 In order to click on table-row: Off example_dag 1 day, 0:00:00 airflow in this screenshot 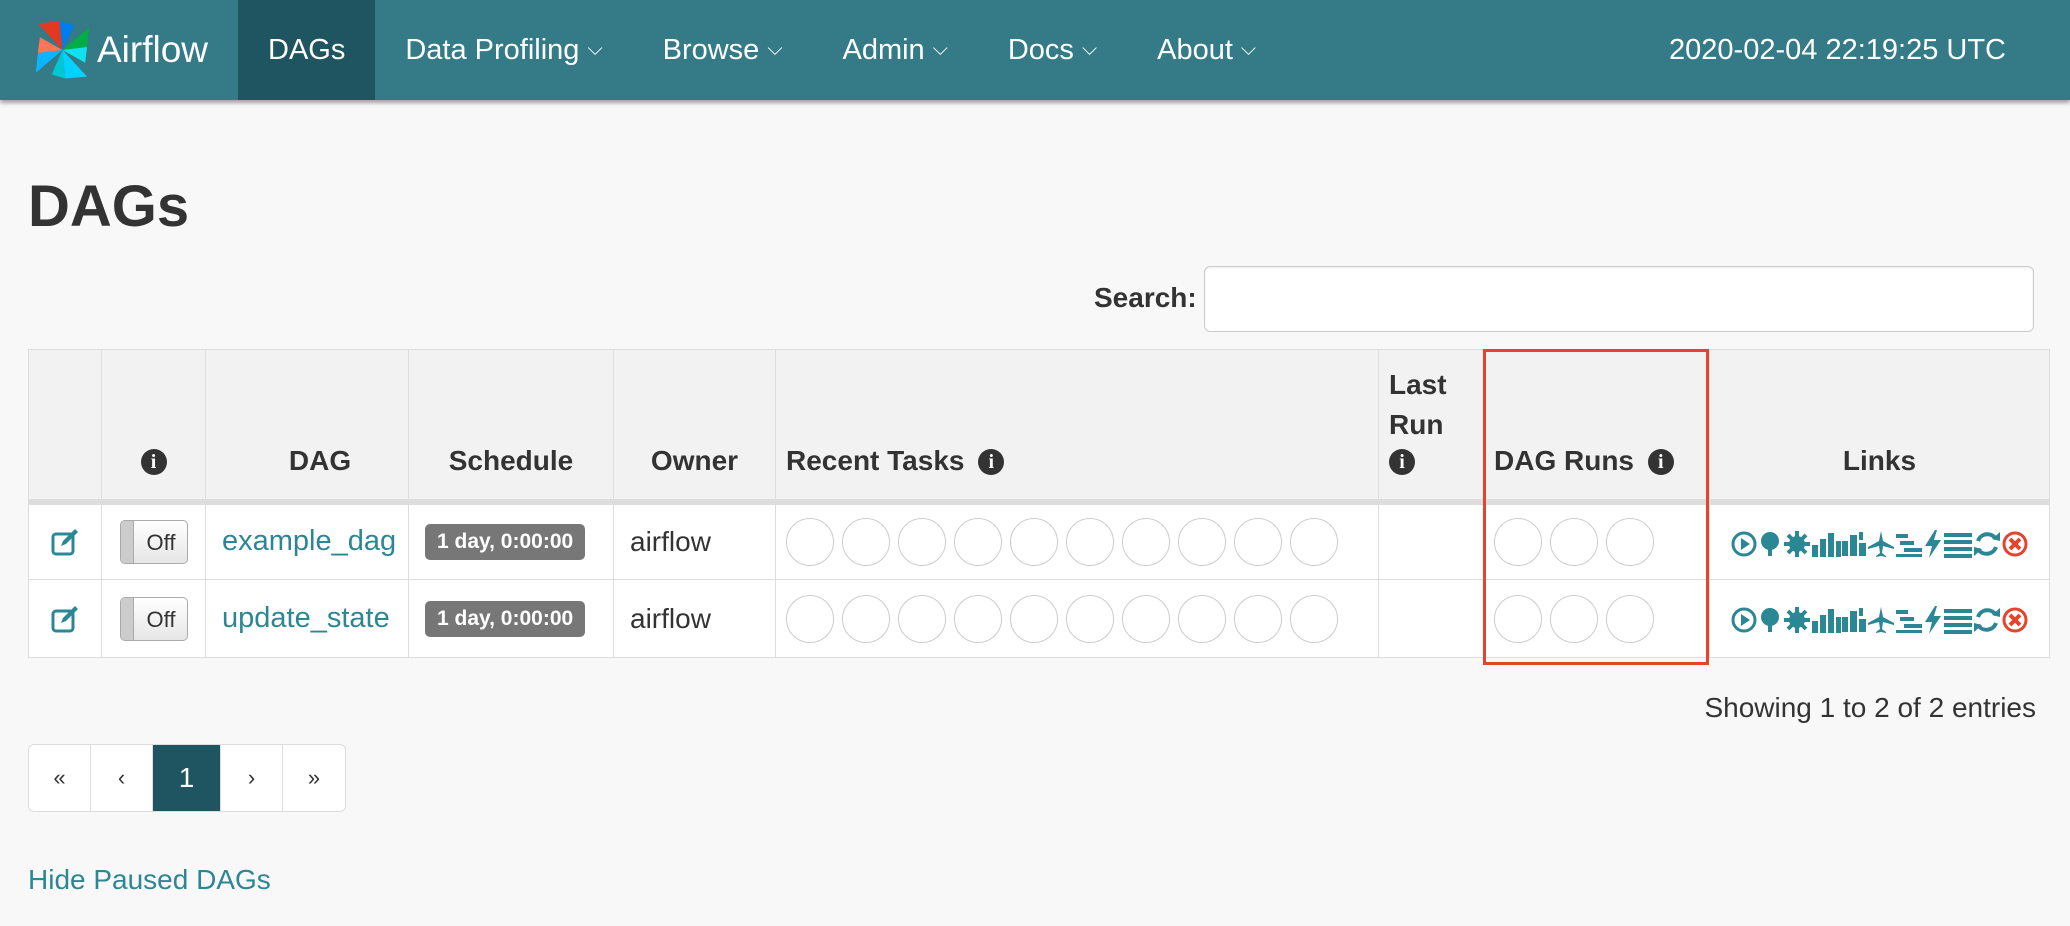, I will do `click(1039, 540)`.